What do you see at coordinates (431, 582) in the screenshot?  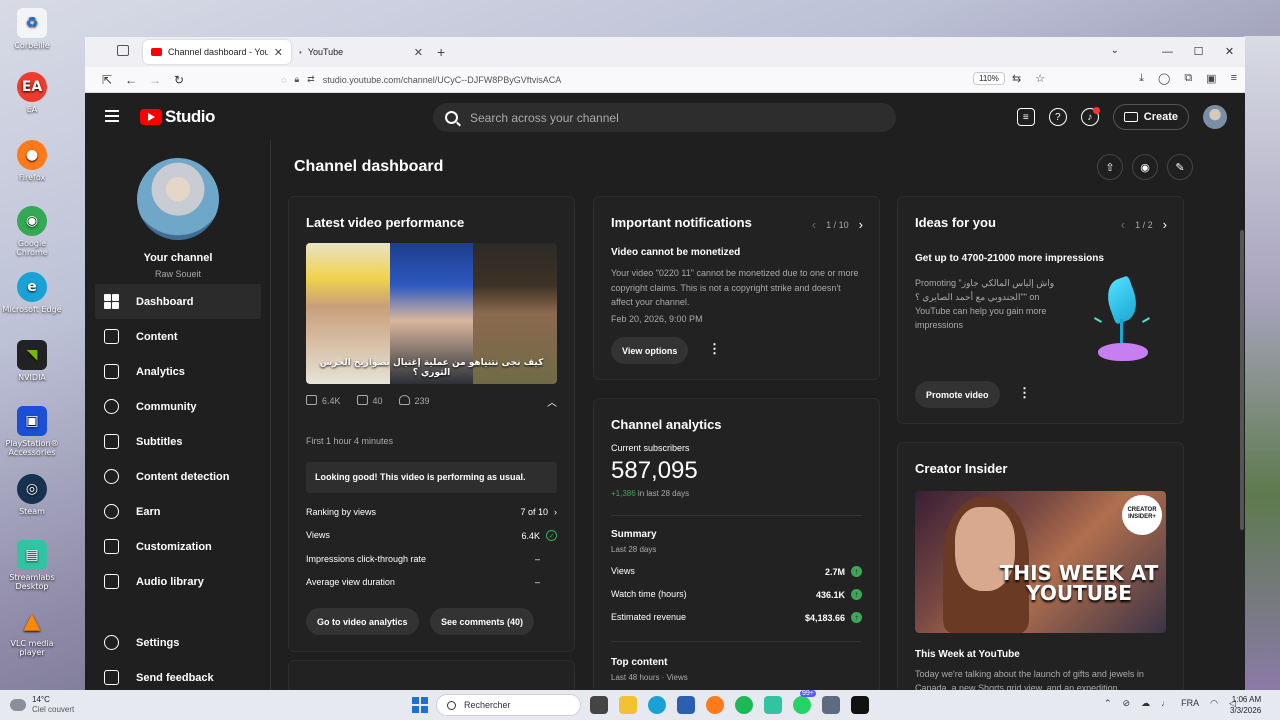 I see `metric-row-avd: Average view duration –` at bounding box center [431, 582].